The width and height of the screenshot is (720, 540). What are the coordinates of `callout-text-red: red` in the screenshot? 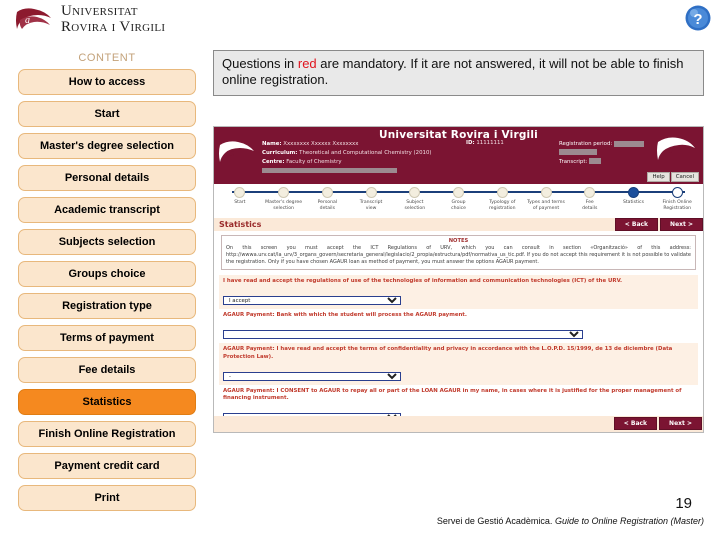 It's located at (307, 63).